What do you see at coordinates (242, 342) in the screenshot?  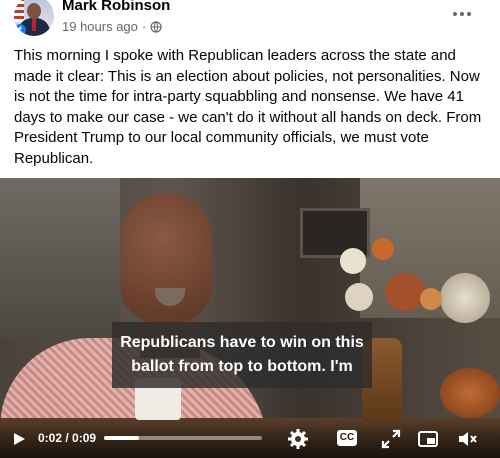 I see `caption-line: Republicans have to win on this` at bounding box center [242, 342].